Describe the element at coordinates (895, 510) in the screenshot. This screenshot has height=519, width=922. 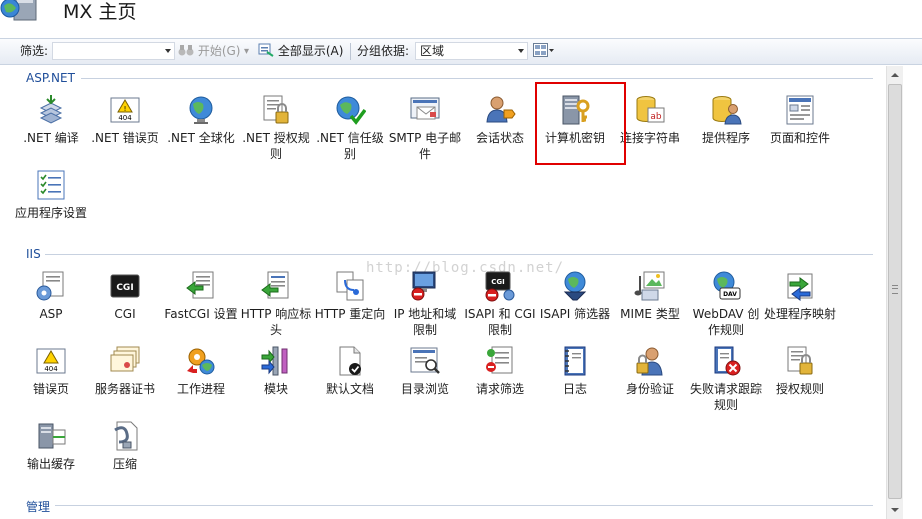
I see `scroll-down-icon` at that location.